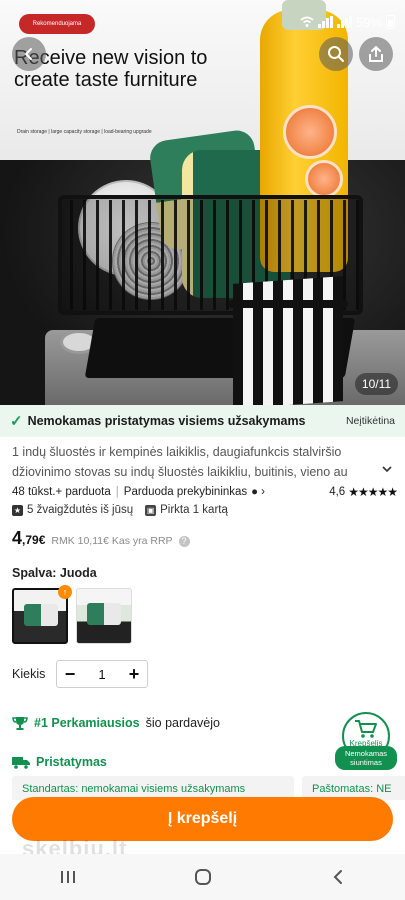  I want to click on seller-link: Parduoda prekybininkas, so click(185, 492).